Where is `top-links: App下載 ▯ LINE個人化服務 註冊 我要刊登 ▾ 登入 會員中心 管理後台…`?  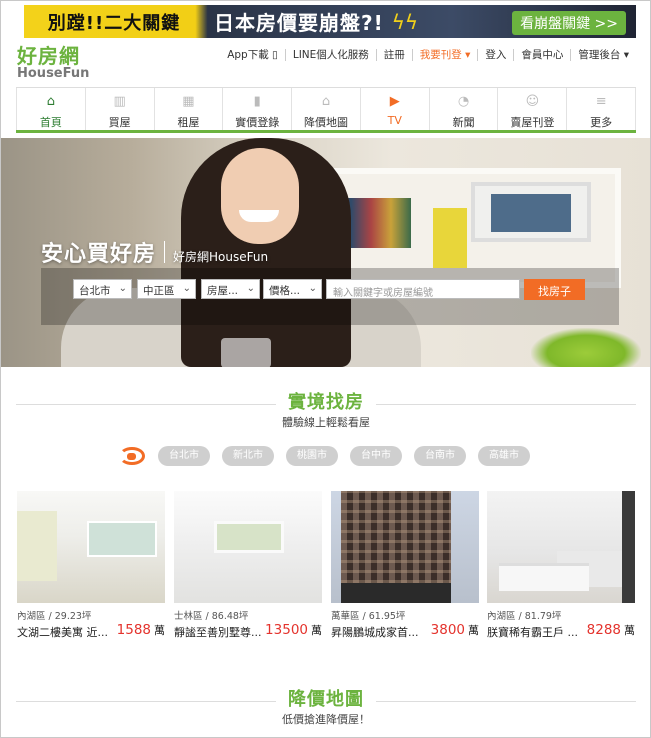 top-links: App下載 ▯ LINE個人化服務 註冊 我要刊登 ▾ 登入 會員中心 管理後台… is located at coordinates (428, 55).